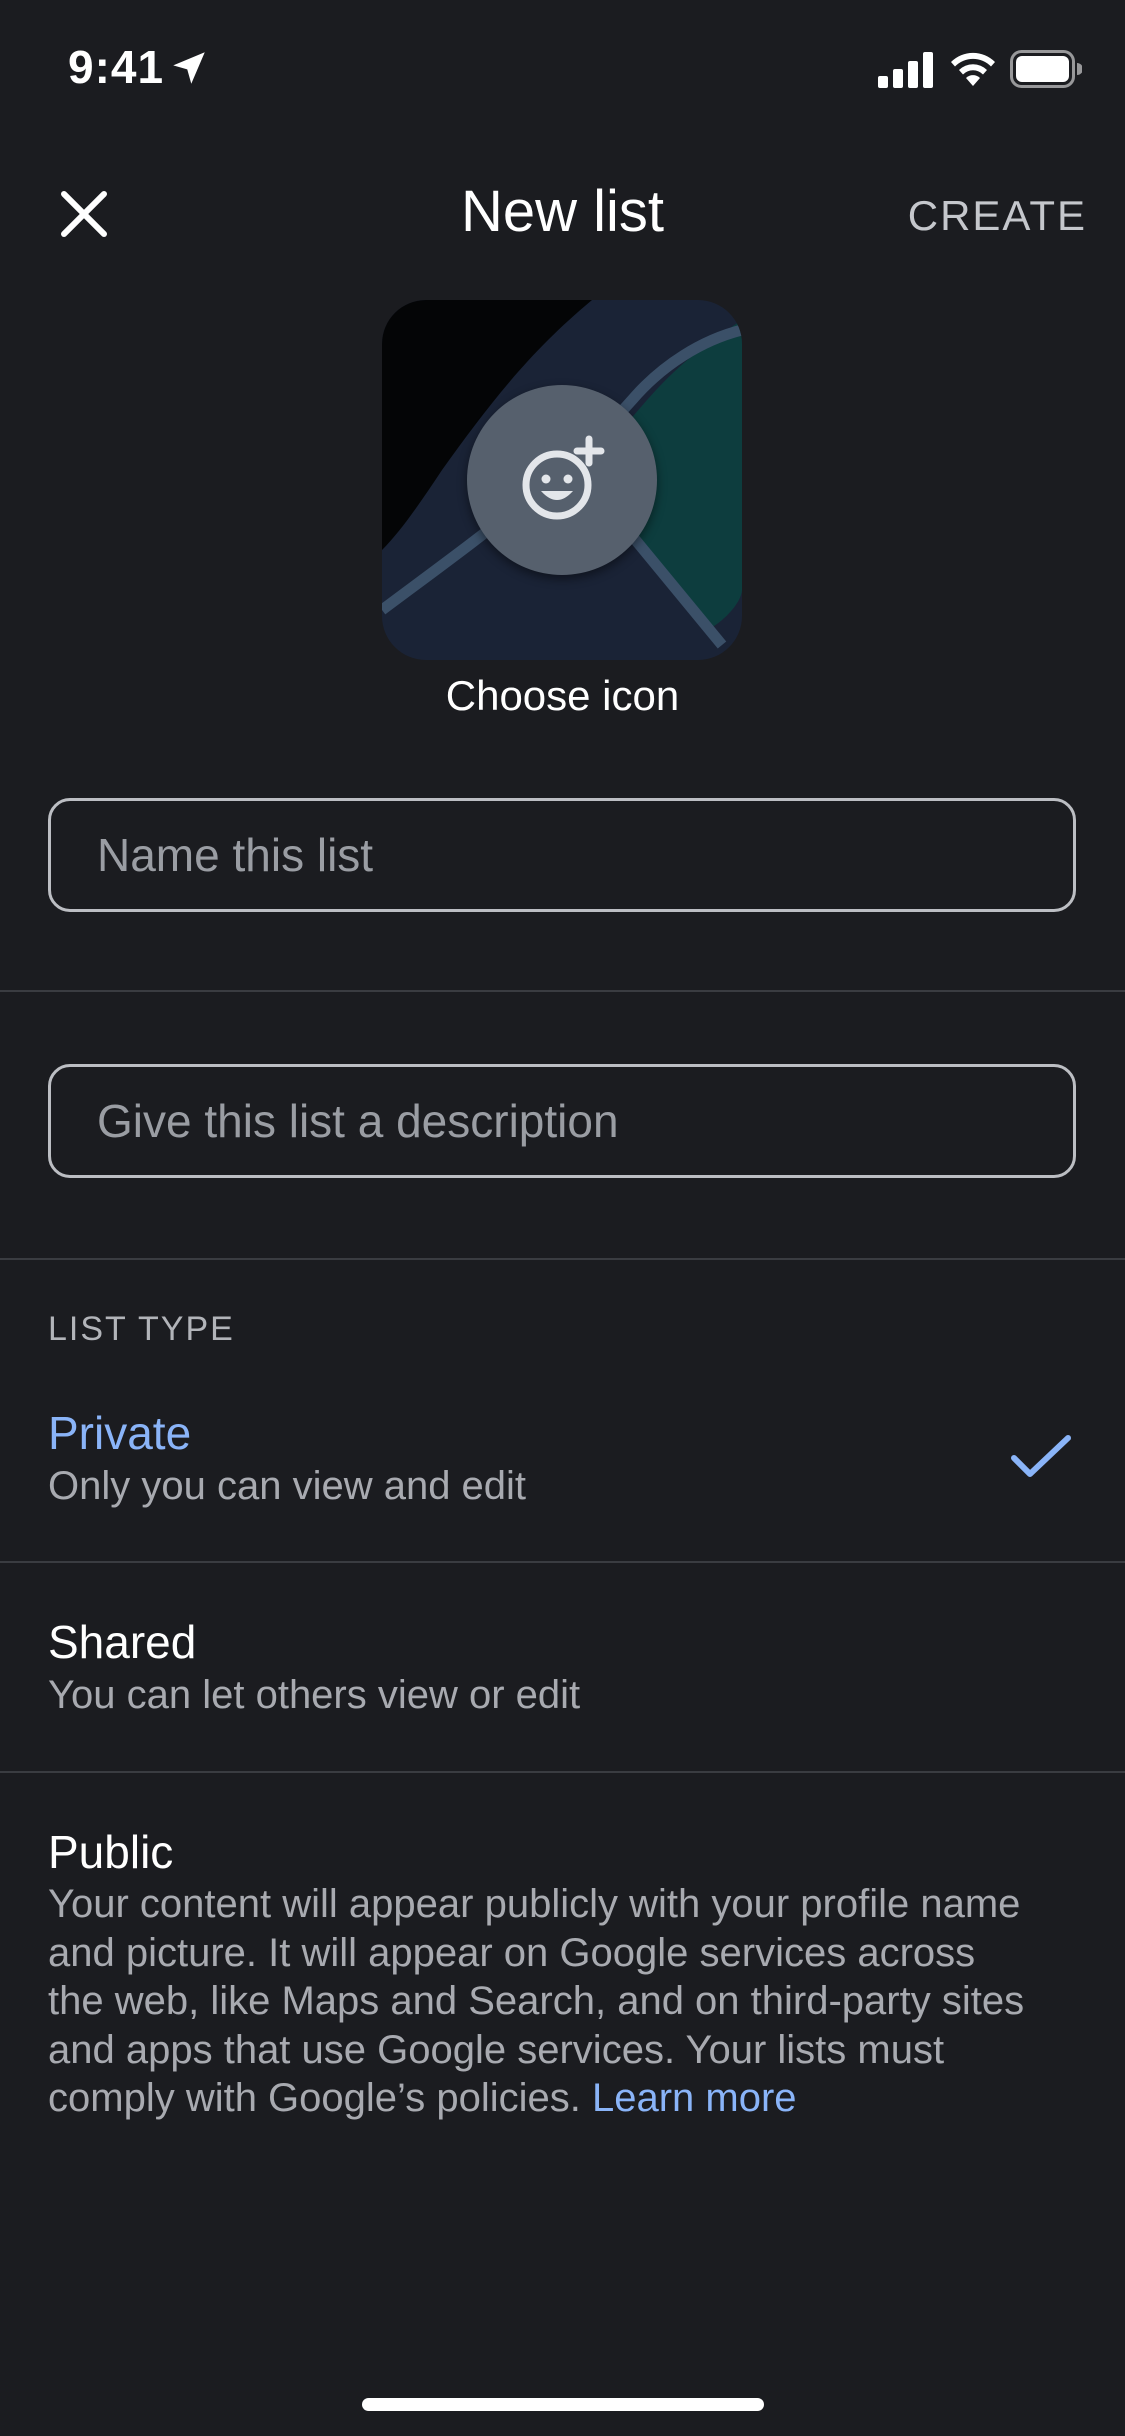 This screenshot has height=2436, width=1125. I want to click on battery-icon, so click(1046, 69).